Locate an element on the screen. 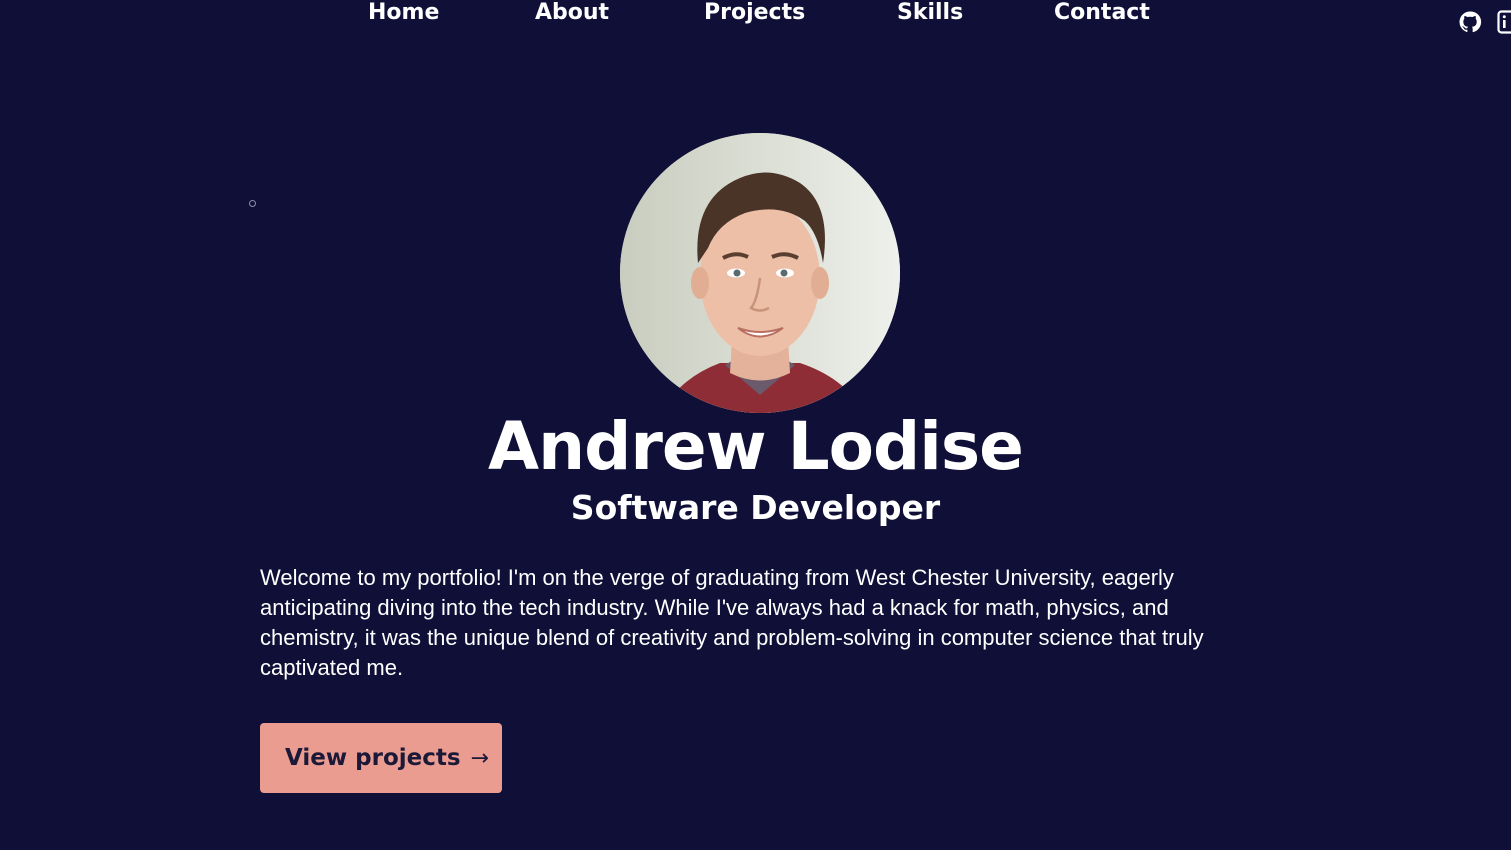  view-projects-label: View projects is located at coordinates (373, 758).